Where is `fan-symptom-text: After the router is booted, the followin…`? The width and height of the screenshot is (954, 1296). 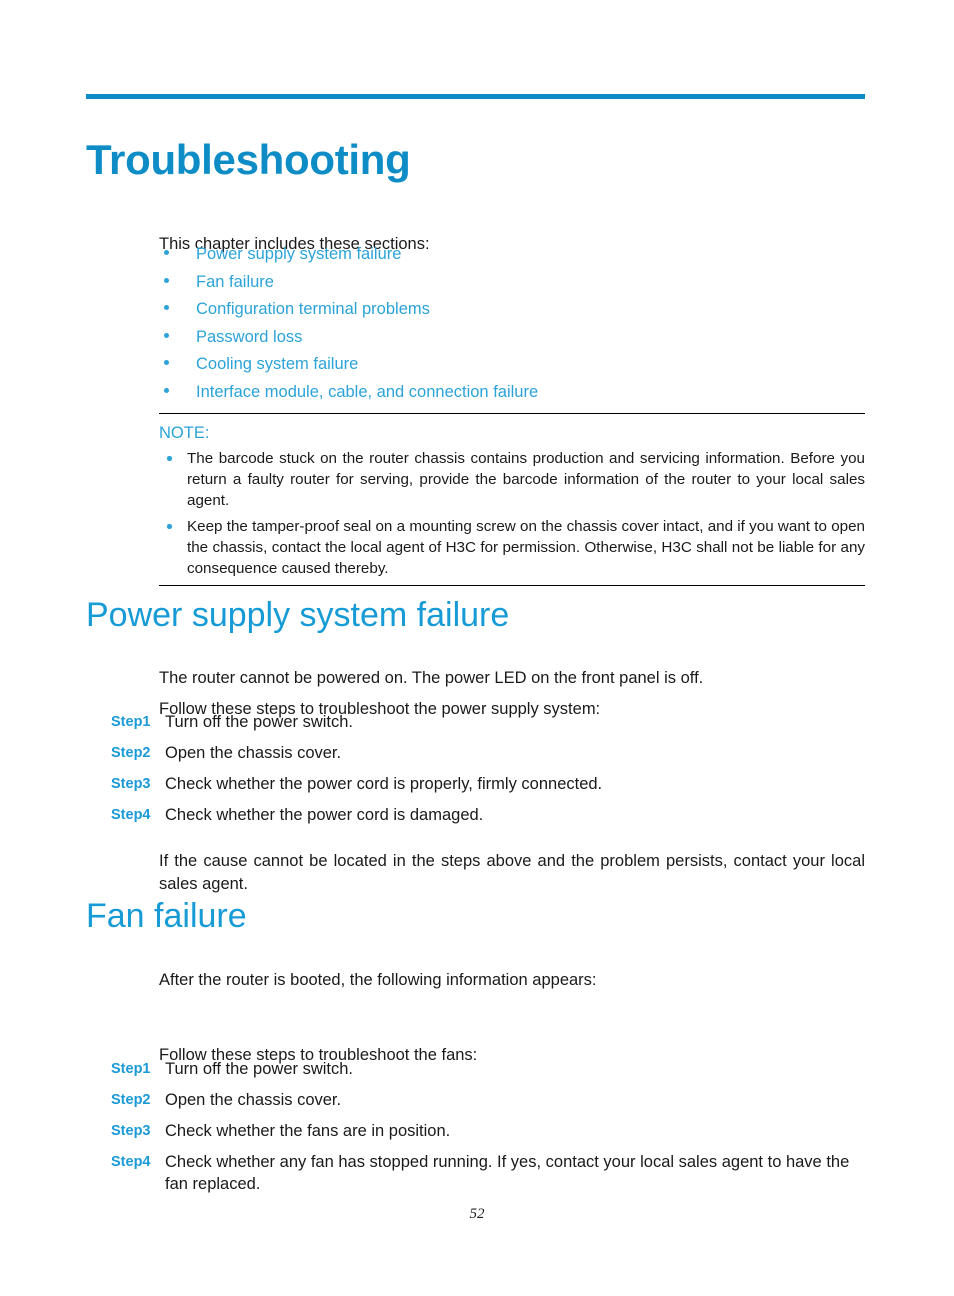 fan-symptom-text: After the router is booted, the followin… is located at coordinates (378, 979).